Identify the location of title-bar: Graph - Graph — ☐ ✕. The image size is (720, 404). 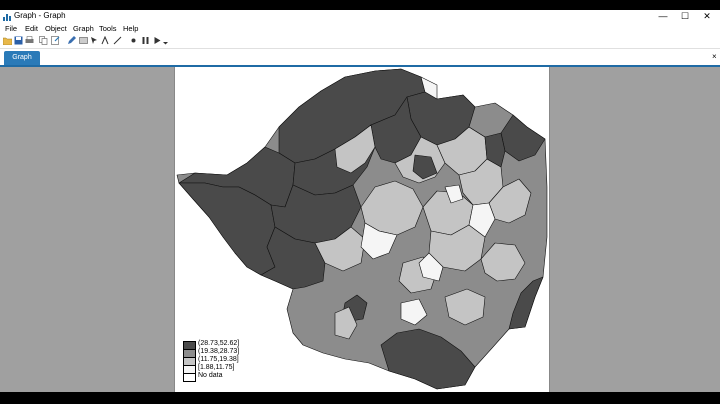
(360, 16).